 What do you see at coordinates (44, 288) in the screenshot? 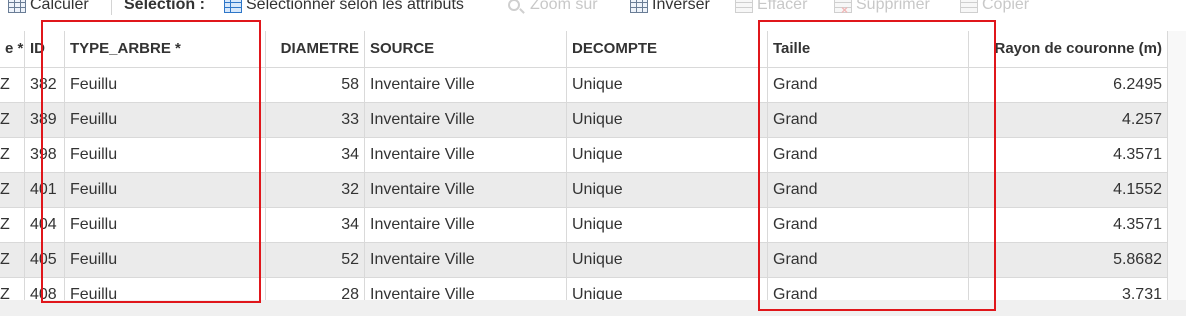
I see `table-cell-id: 408` at bounding box center [44, 288].